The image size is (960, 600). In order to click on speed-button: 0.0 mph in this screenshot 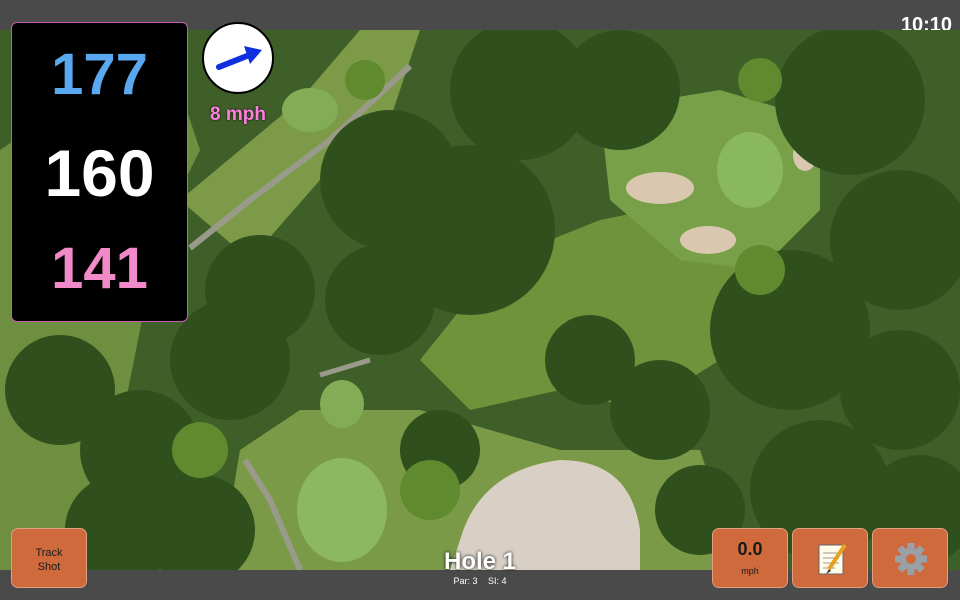, I will do `click(750, 558)`.